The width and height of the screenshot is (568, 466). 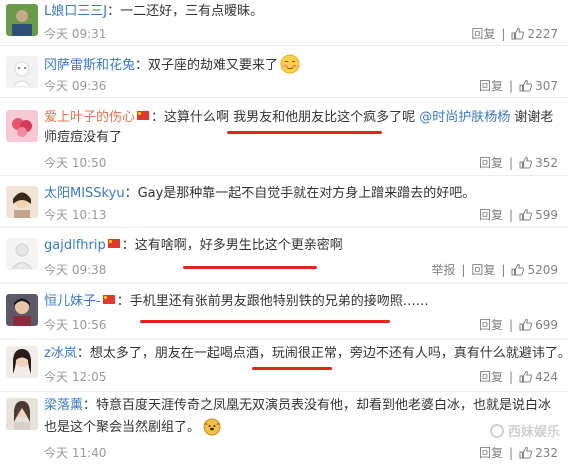 I want to click on comment-body: ：双子座的劫难又要来了, so click(x=207, y=65).